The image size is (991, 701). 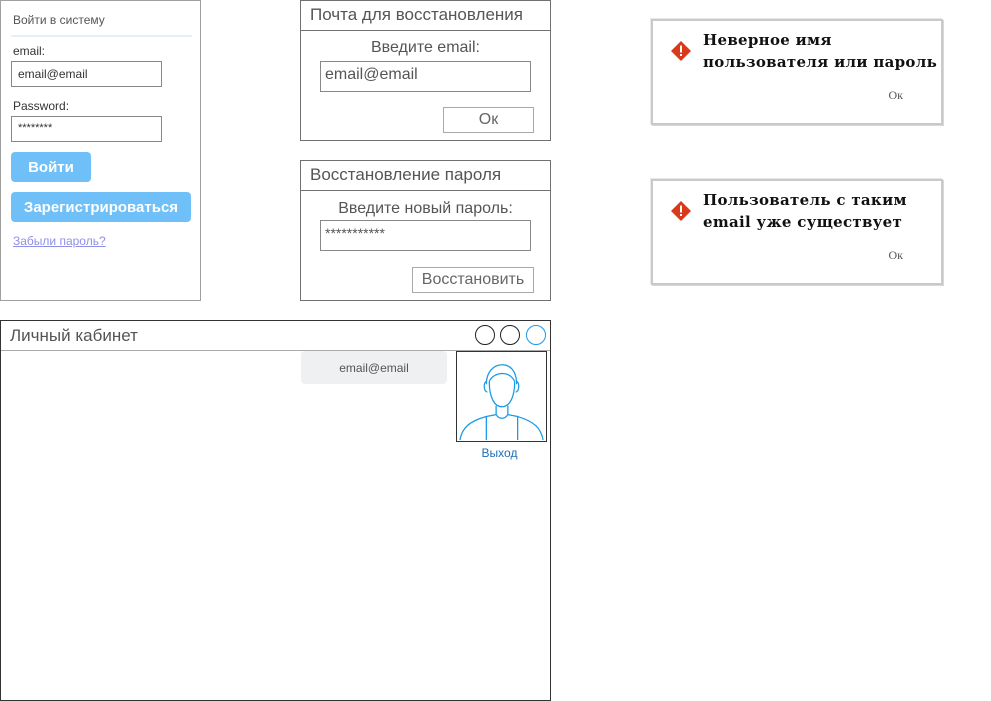 I want to click on dialog-title: Восстановление пароля, so click(x=425, y=176).